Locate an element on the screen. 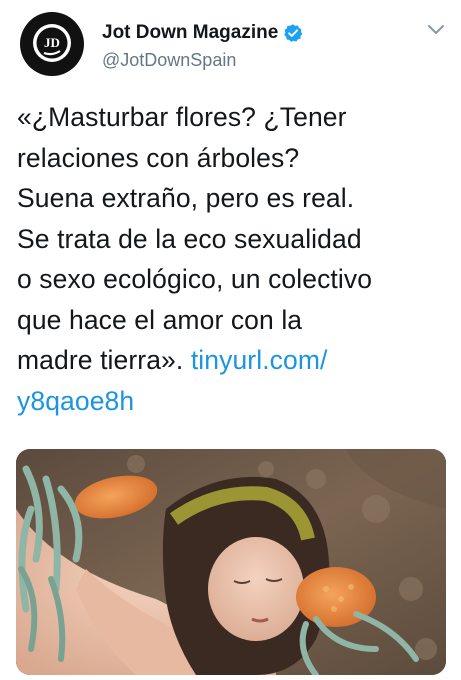 The height and width of the screenshot is (680, 461). chevron-down-icon is located at coordinates (436, 30).